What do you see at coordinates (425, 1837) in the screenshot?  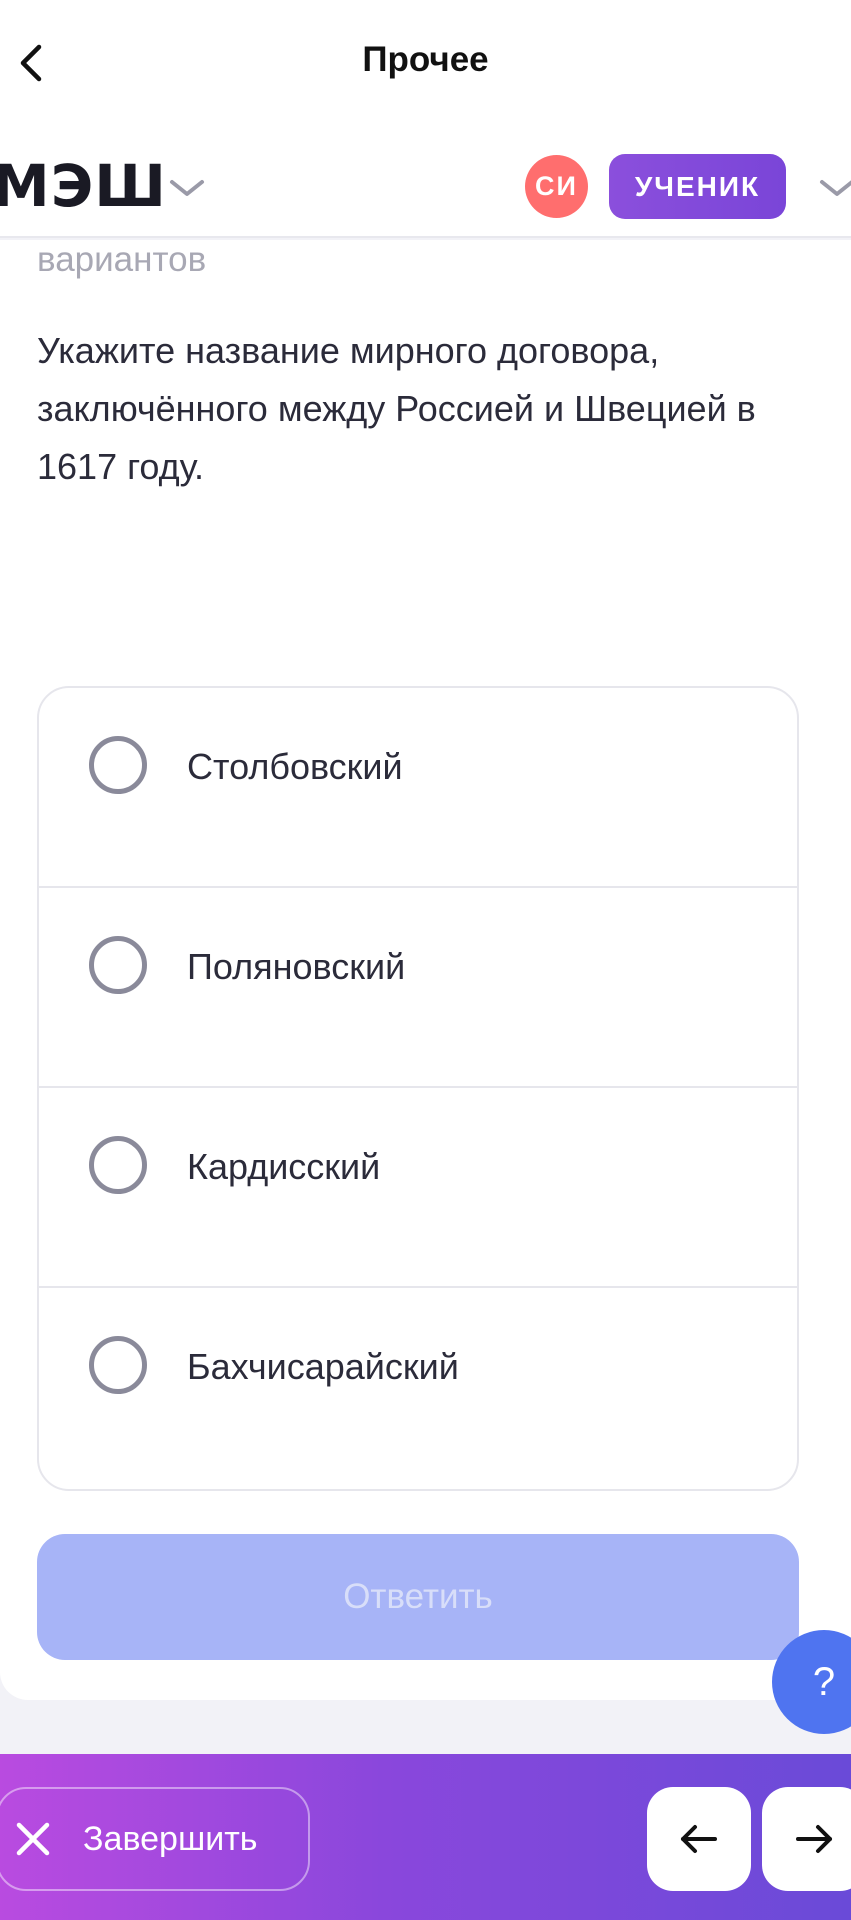 I see `bottom-action-bar: Завершить` at bounding box center [425, 1837].